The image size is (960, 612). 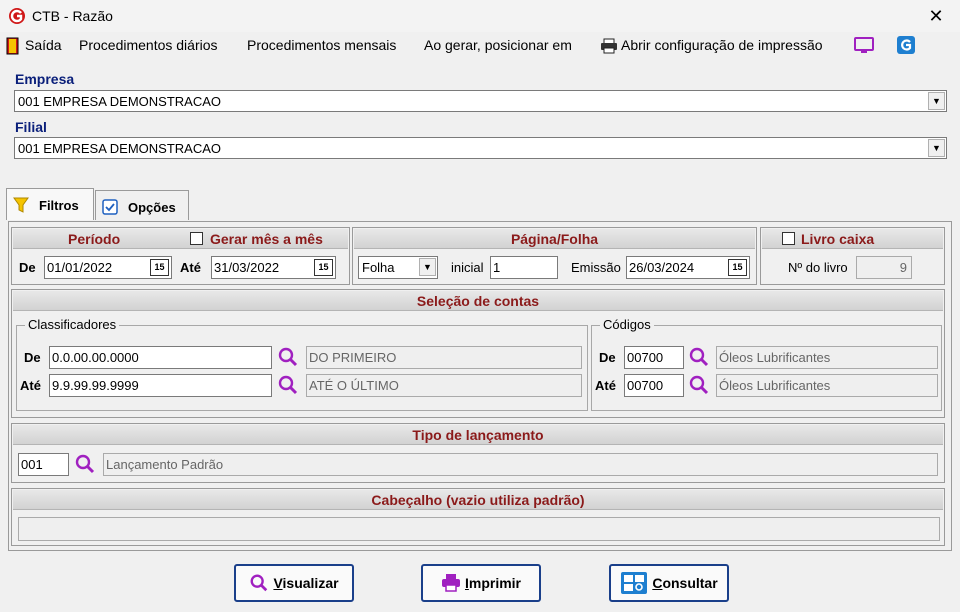 What do you see at coordinates (864, 46) in the screenshot?
I see `monitor-icon` at bounding box center [864, 46].